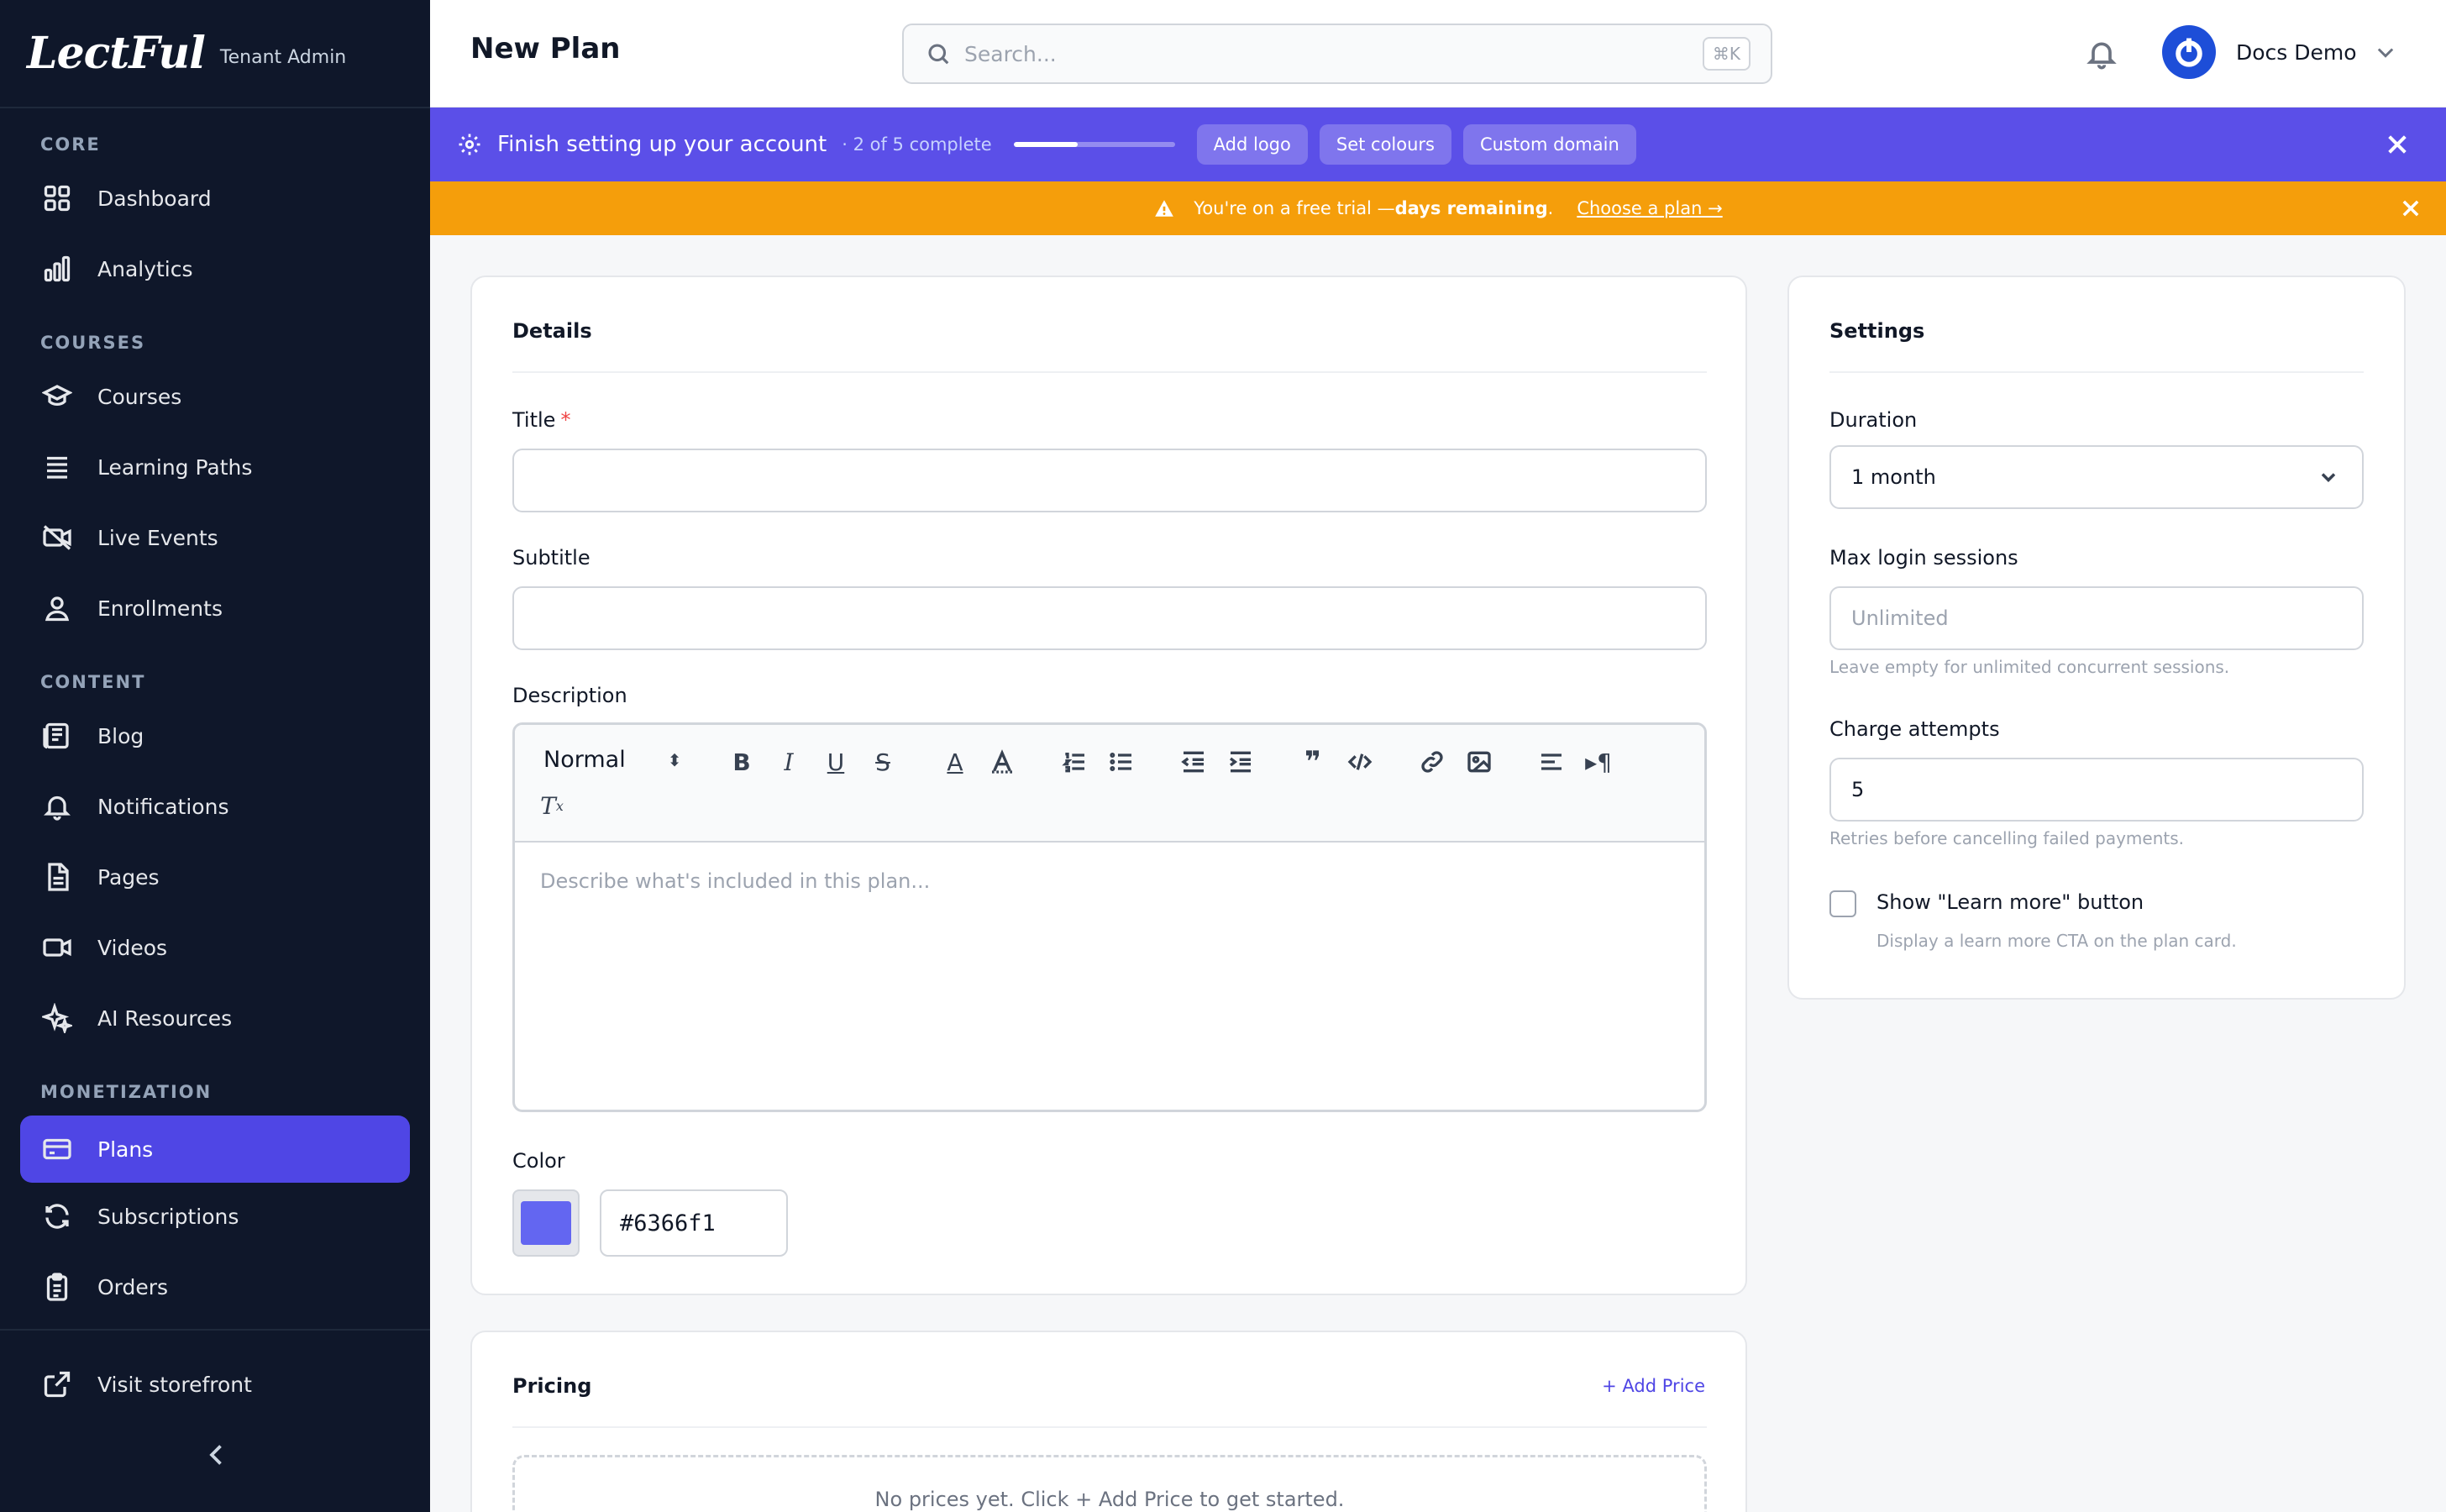  Describe the element at coordinates (57, 198) in the screenshot. I see `grid-icon` at that location.